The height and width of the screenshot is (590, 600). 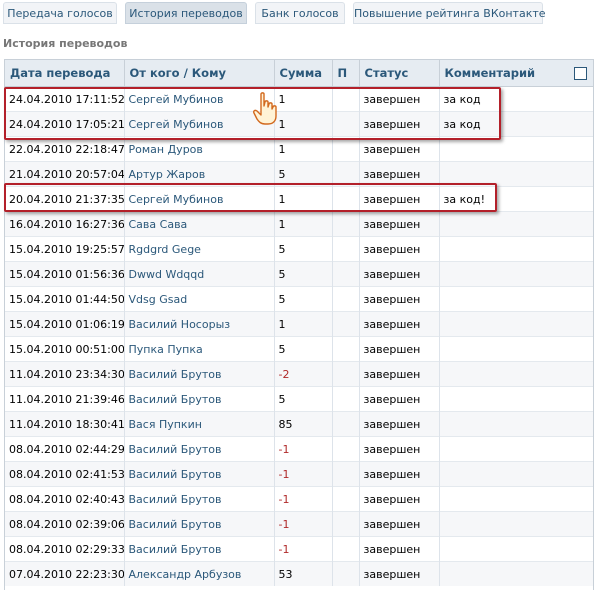 What do you see at coordinates (399, 73) in the screenshot?
I see `column-header-status: Статус` at bounding box center [399, 73].